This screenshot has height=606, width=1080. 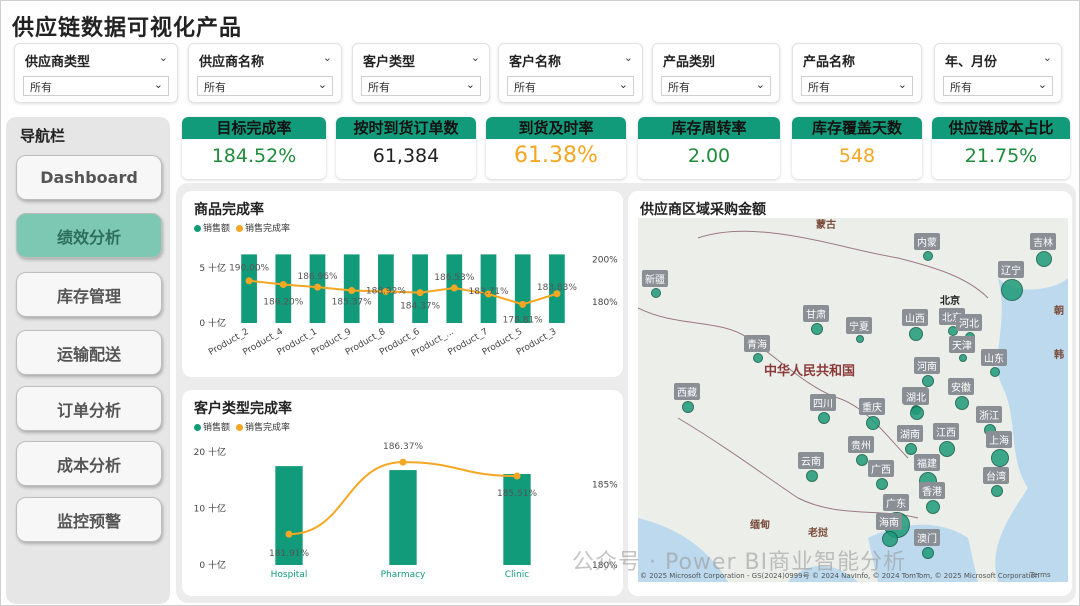 I want to click on rate-data-label: 186.96%, so click(x=317, y=277).